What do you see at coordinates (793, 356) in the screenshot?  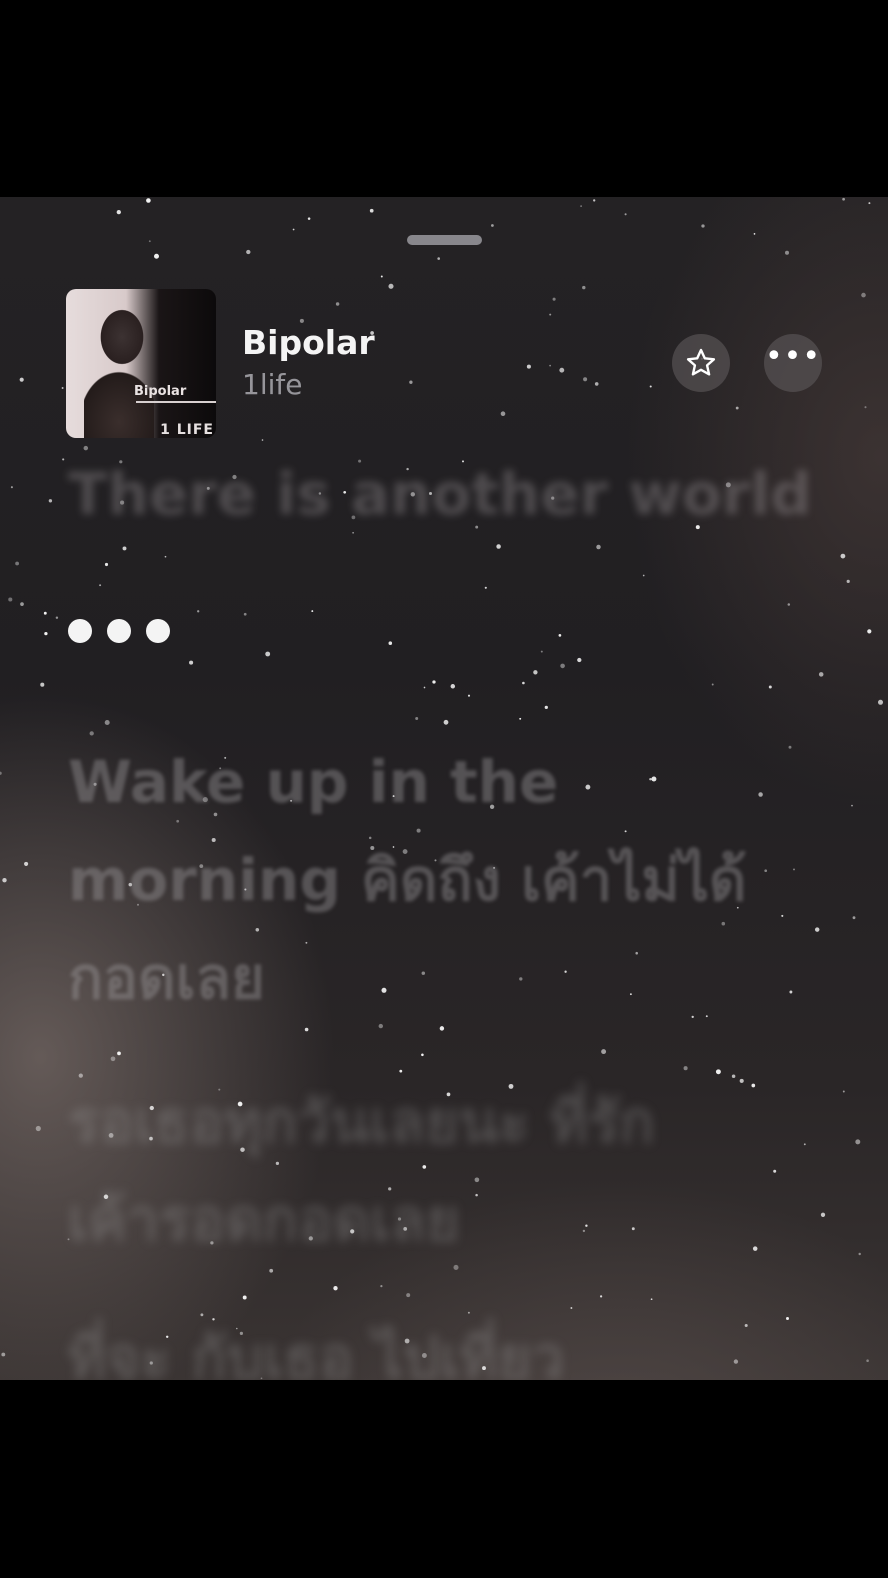 I see `ellipsis-icon: •••` at bounding box center [793, 356].